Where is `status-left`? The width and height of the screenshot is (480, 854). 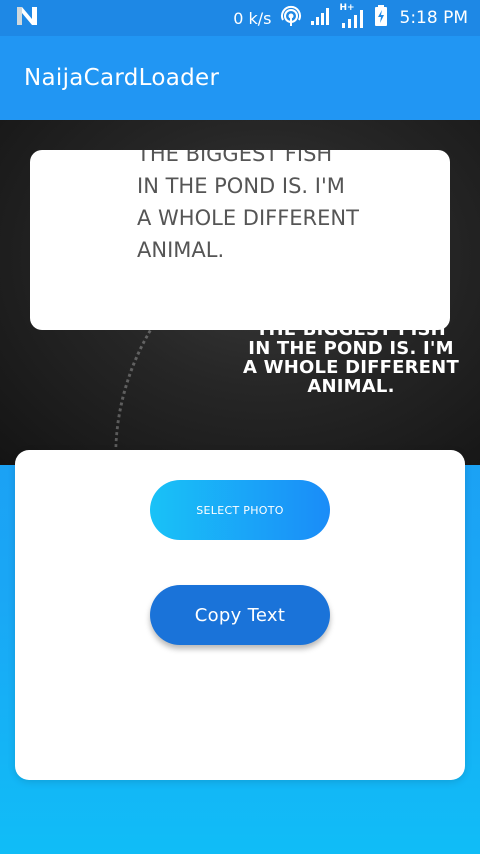 status-left is located at coordinates (27, 18).